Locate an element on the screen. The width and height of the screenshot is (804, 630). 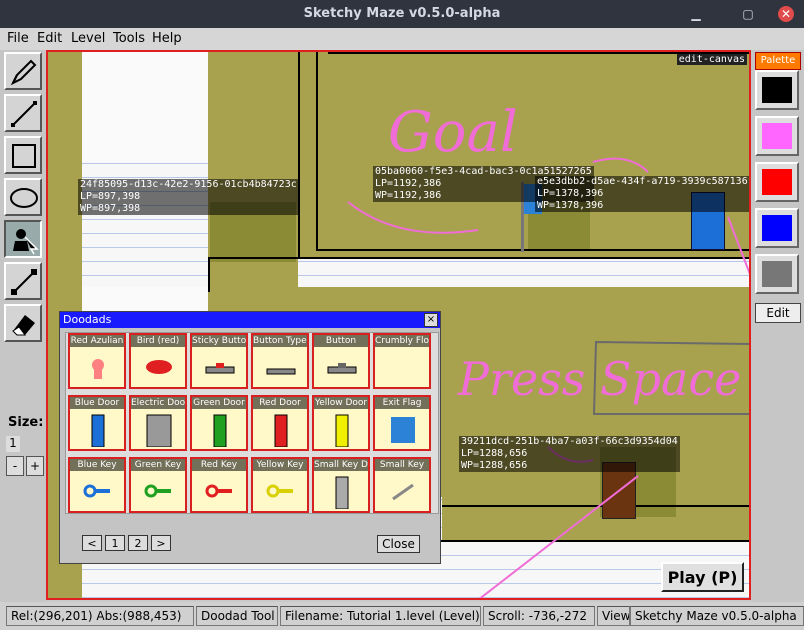
yellow-key-icon is located at coordinates (279, 491).